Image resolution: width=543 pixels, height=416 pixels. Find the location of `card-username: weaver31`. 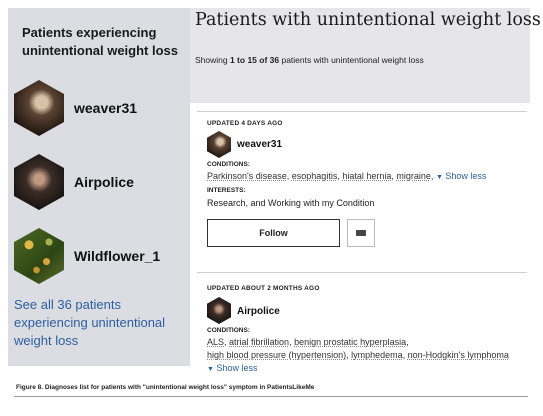

card-username: weaver31 is located at coordinates (259, 144).